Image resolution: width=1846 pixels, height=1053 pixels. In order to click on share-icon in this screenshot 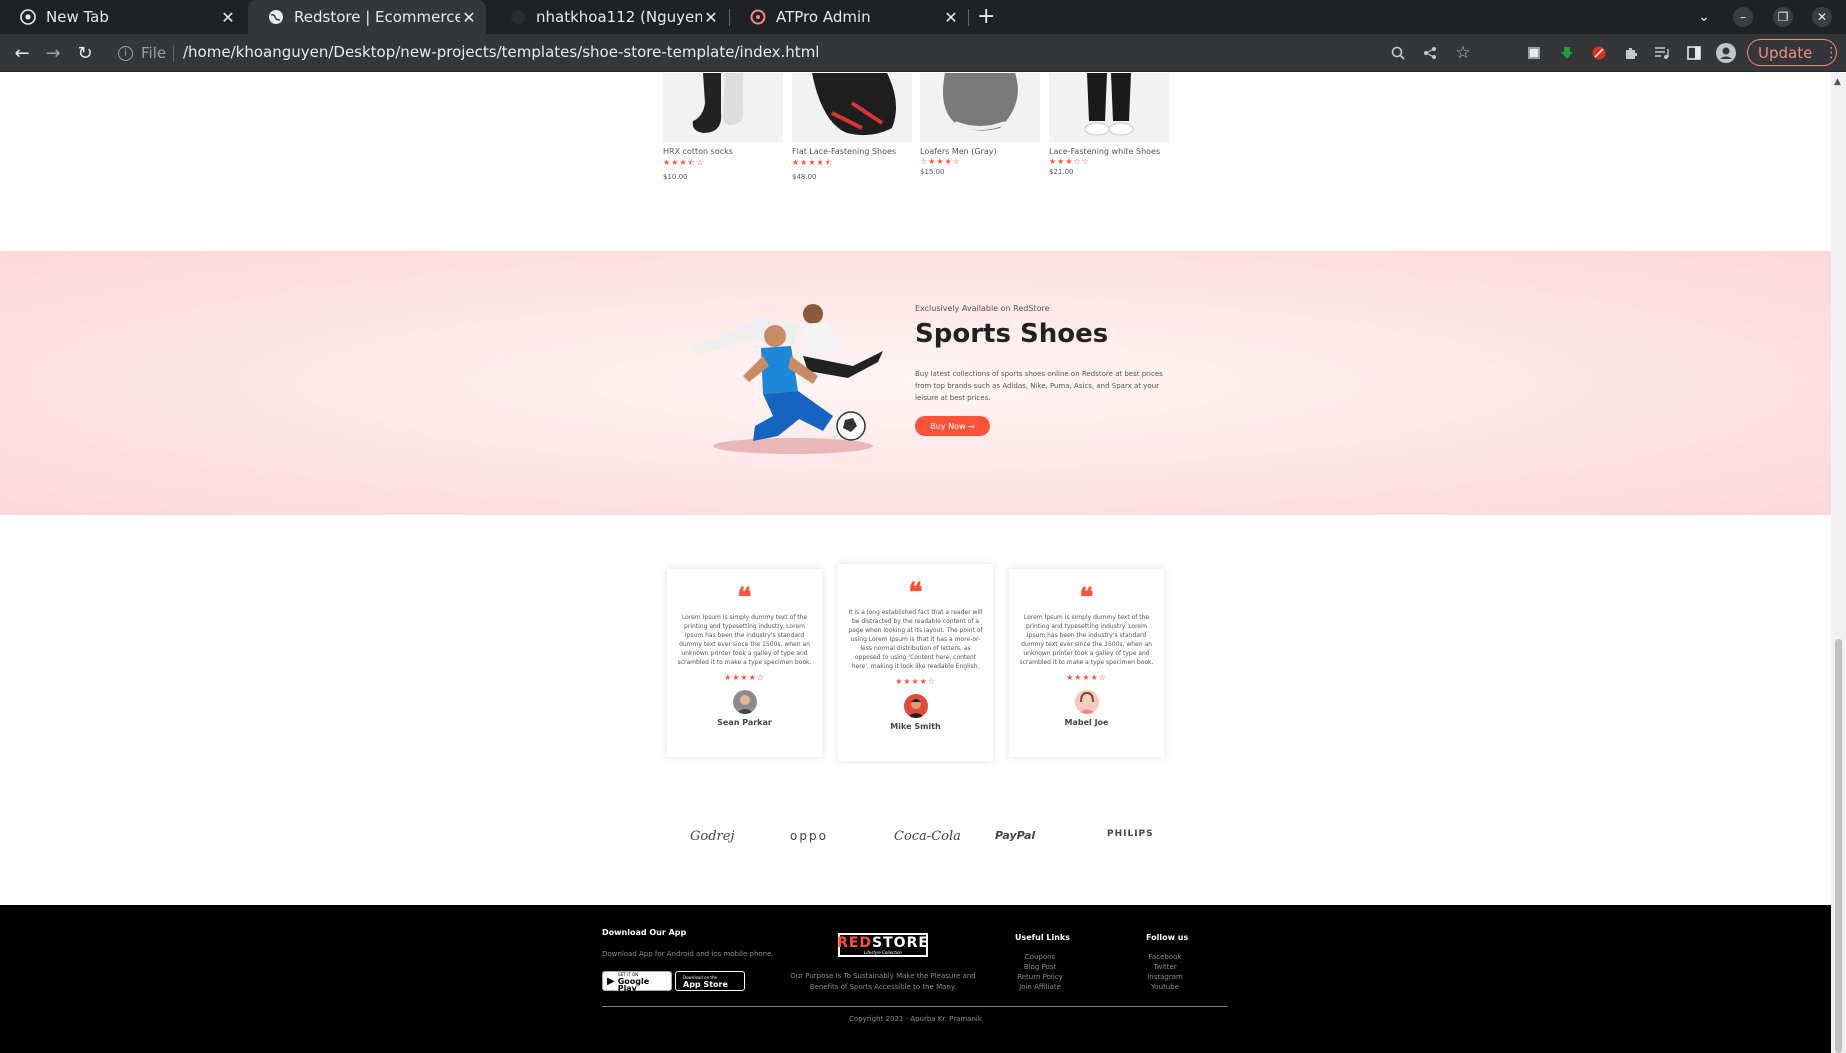, I will do `click(1430, 53)`.